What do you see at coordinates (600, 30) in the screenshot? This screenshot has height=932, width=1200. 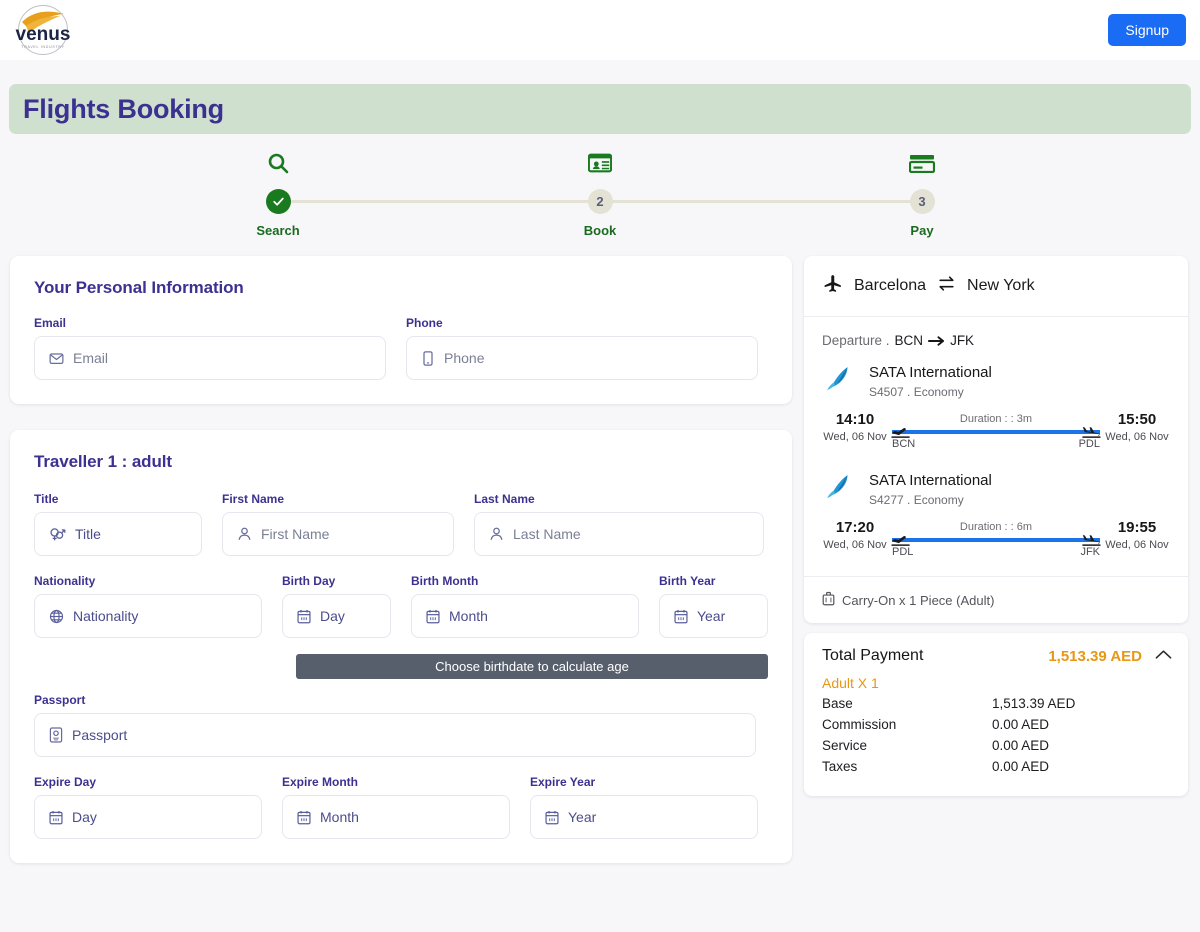 I see `top-bar: venus TRAVEL INDUSTRY Signup` at bounding box center [600, 30].